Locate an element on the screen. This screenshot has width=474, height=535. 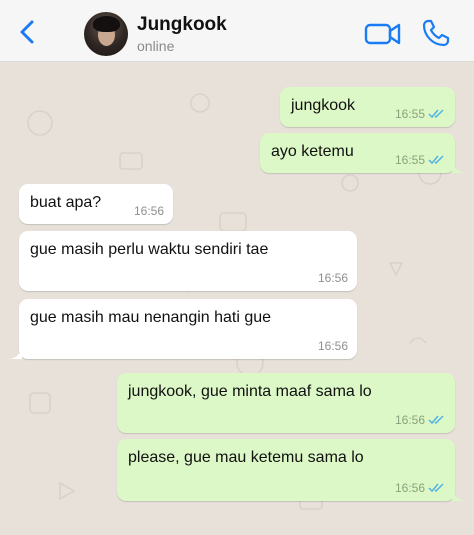
message-bubble-outgoing: please, gue mau ketemu sama lo 16:56 is located at coordinates (290, 470).